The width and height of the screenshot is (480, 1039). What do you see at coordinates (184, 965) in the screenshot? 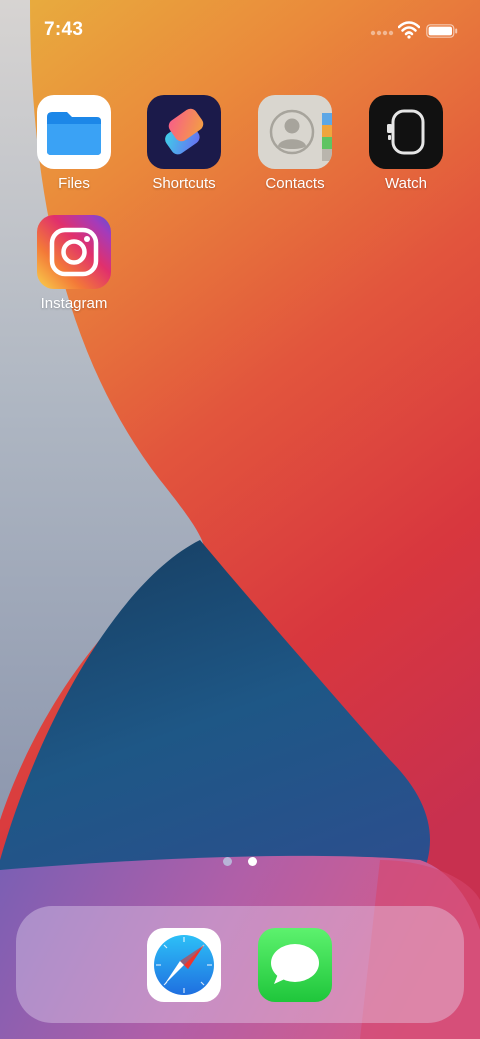
I see `safari-icon` at bounding box center [184, 965].